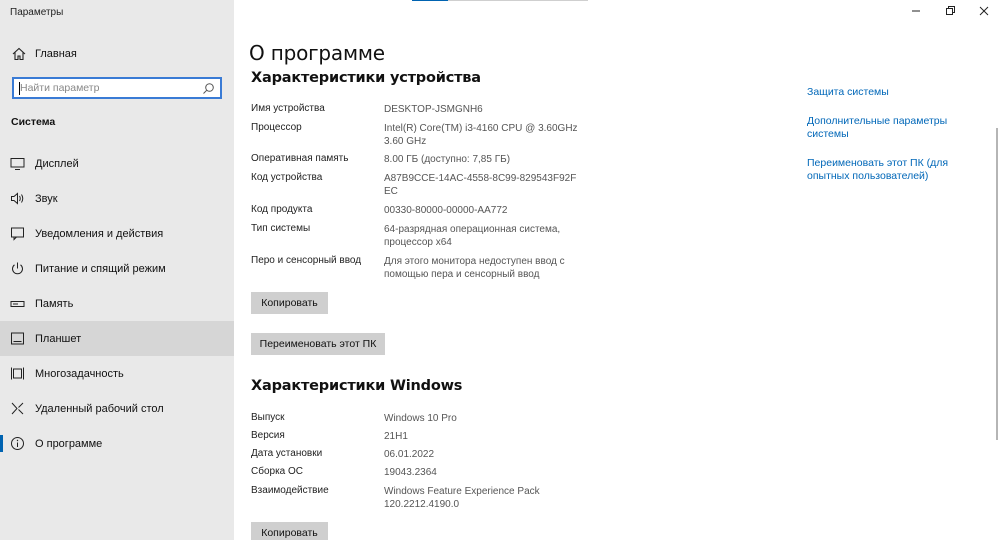  Describe the element at coordinates (289, 531) in the screenshot. I see `copy-windows-specs-button: Копировать` at that location.